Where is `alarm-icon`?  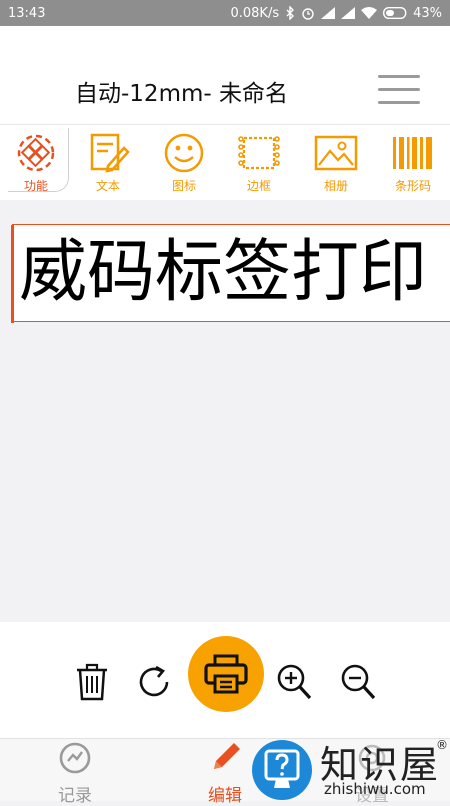 alarm-icon is located at coordinates (308, 14).